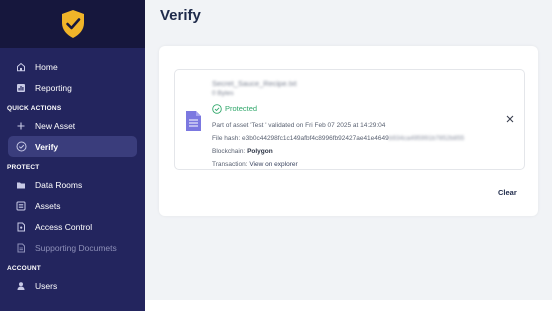 The height and width of the screenshot is (311, 552). Describe the element at coordinates (510, 119) in the screenshot. I see `close-icon` at that location.